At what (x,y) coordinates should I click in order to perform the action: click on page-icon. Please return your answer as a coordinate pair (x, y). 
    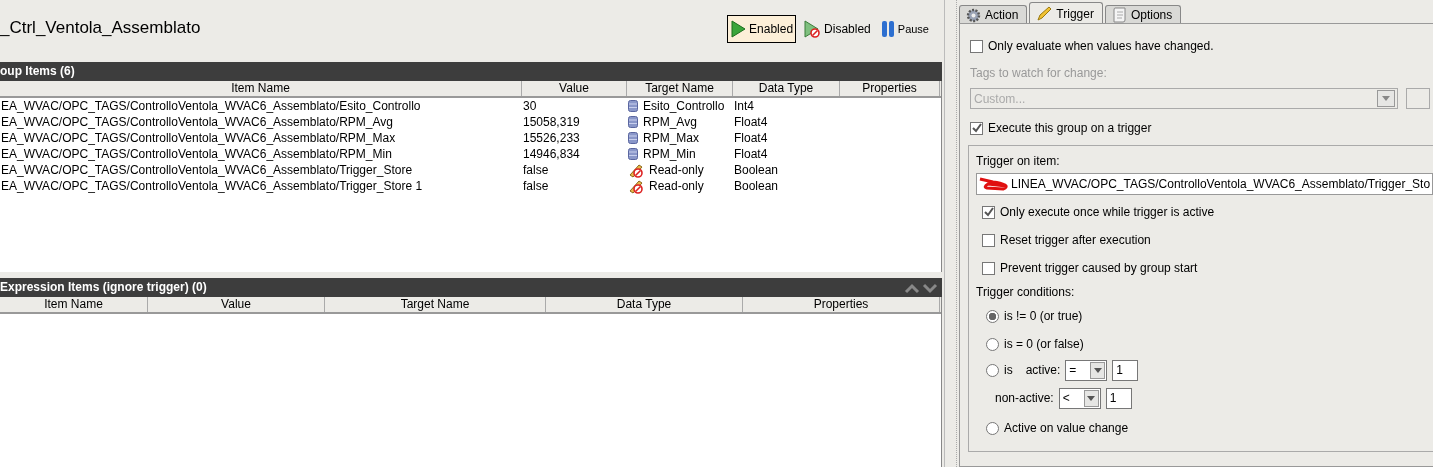
    Looking at the image, I should click on (1119, 15).